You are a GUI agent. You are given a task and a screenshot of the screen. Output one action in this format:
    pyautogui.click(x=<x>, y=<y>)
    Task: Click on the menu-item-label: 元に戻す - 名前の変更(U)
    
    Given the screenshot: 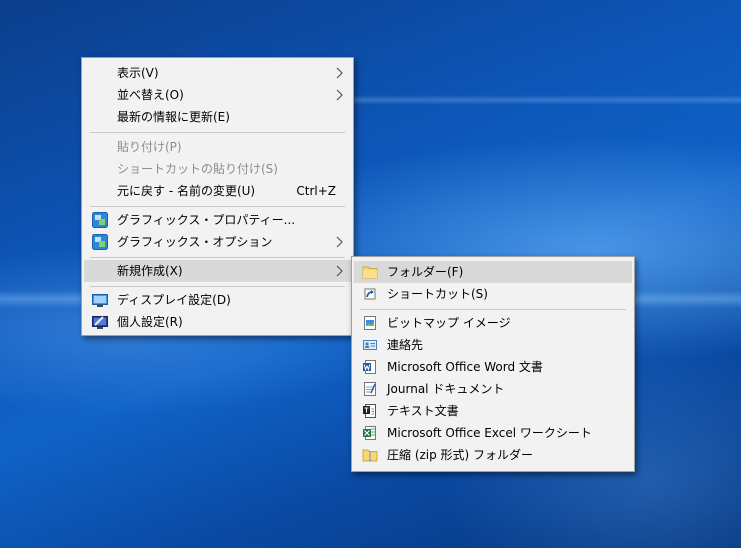 What is the action you would take?
    pyautogui.click(x=186, y=191)
    